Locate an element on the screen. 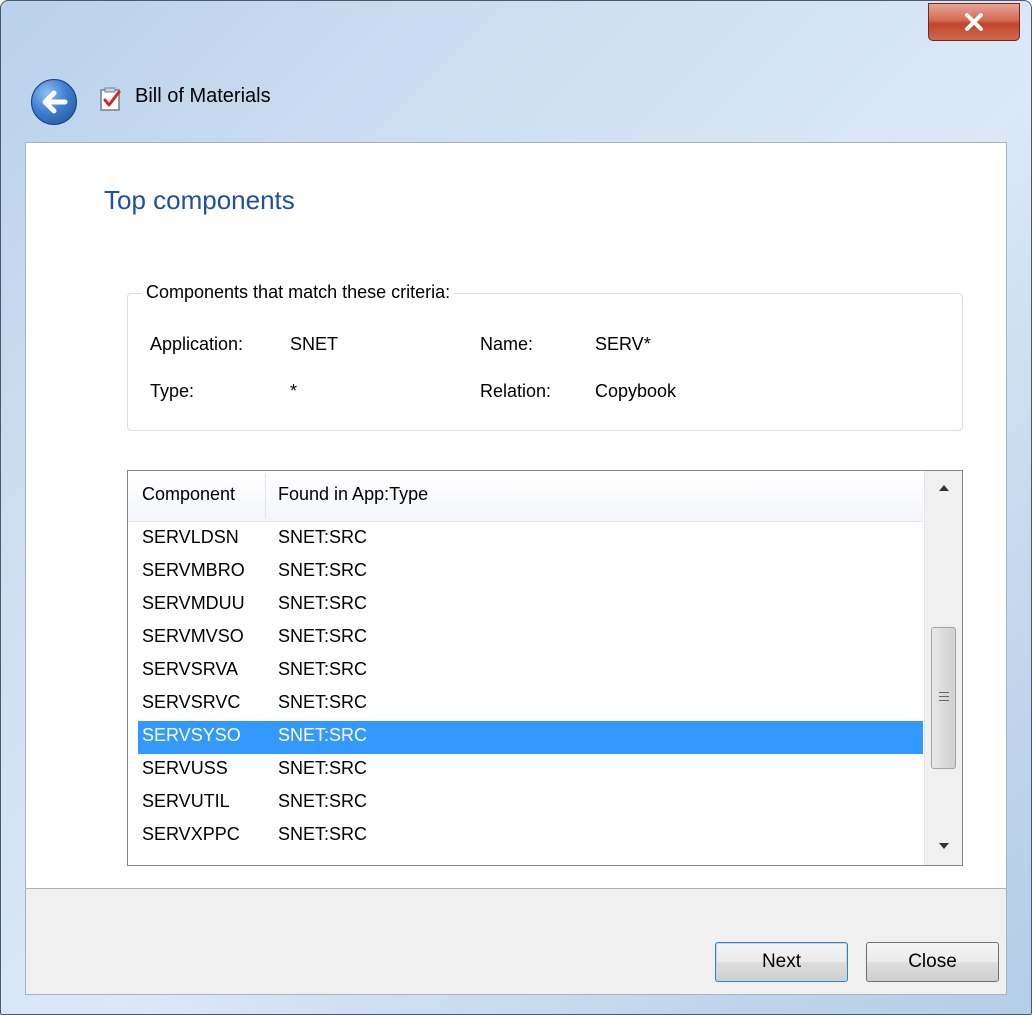 This screenshot has width=1032, height=1015. back-button is located at coordinates (54, 102).